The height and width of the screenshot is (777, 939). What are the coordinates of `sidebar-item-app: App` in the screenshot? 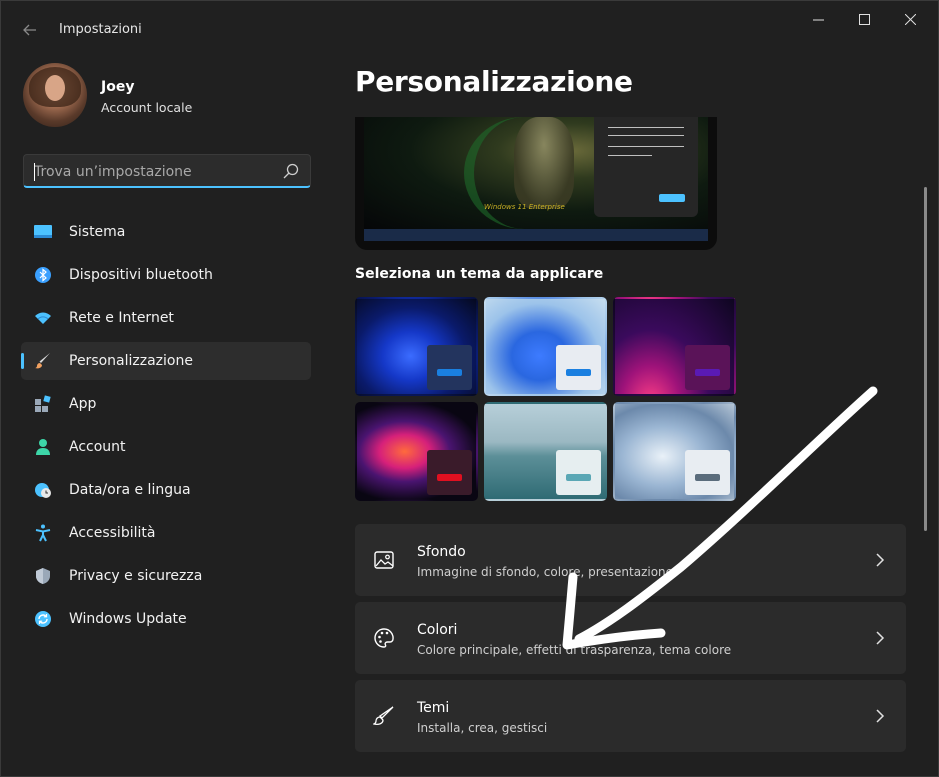 It's located at (166, 404).